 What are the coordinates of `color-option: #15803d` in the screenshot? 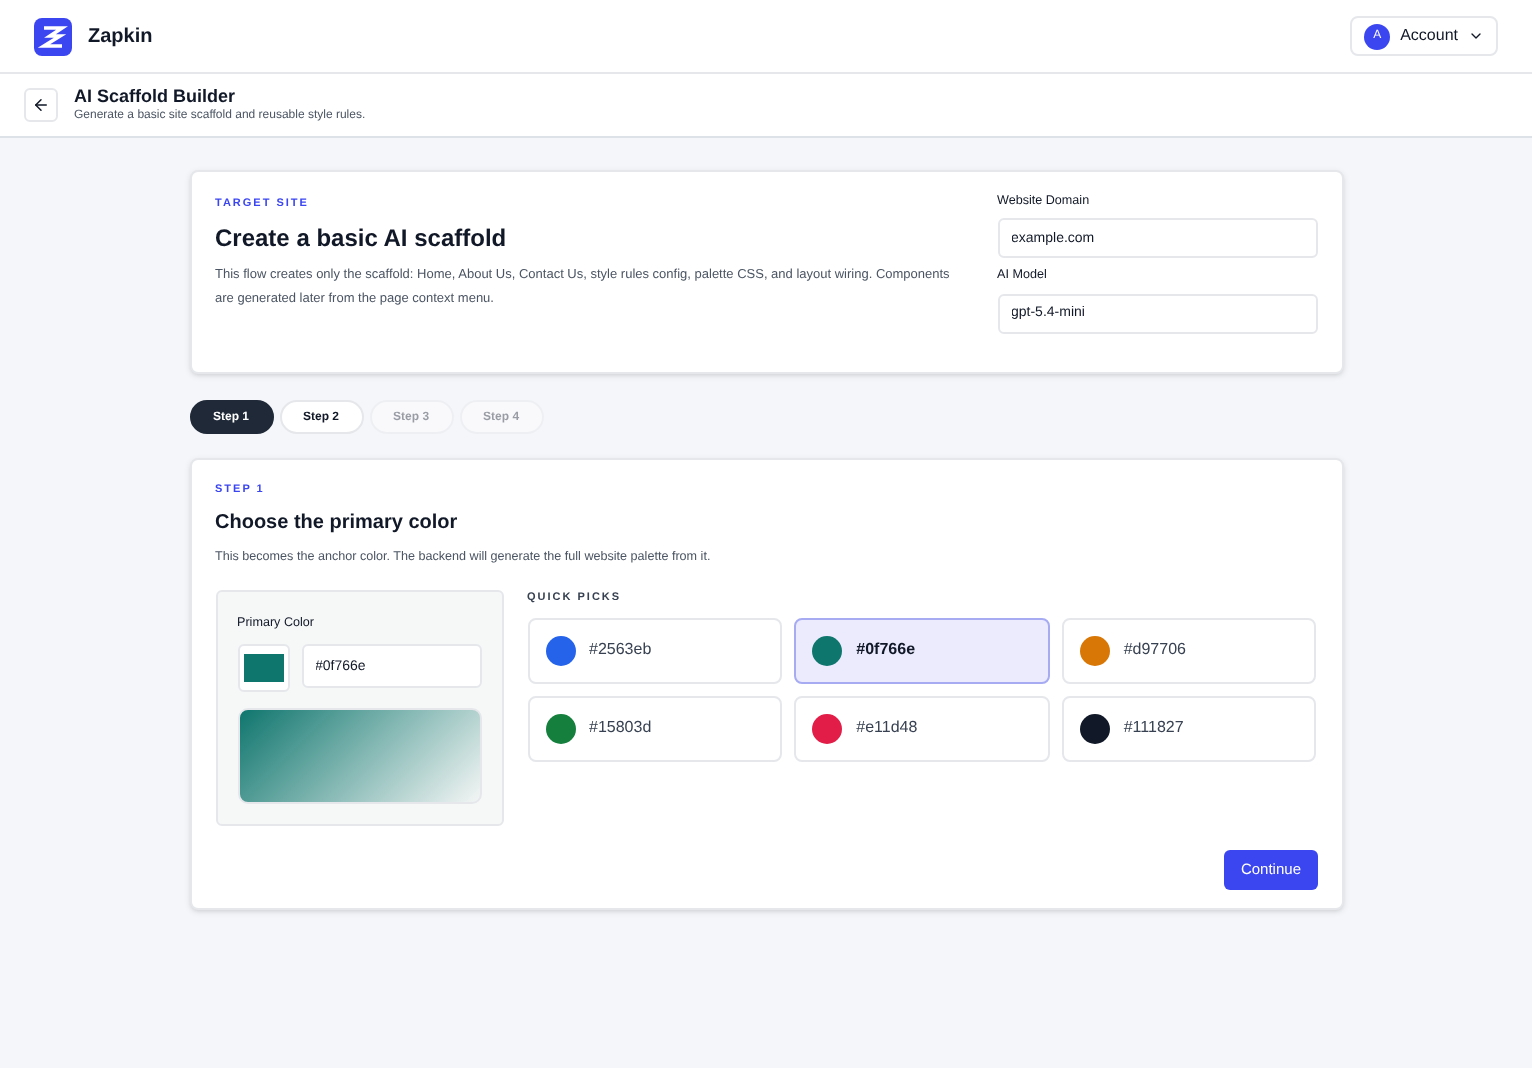 It's located at (655, 728).